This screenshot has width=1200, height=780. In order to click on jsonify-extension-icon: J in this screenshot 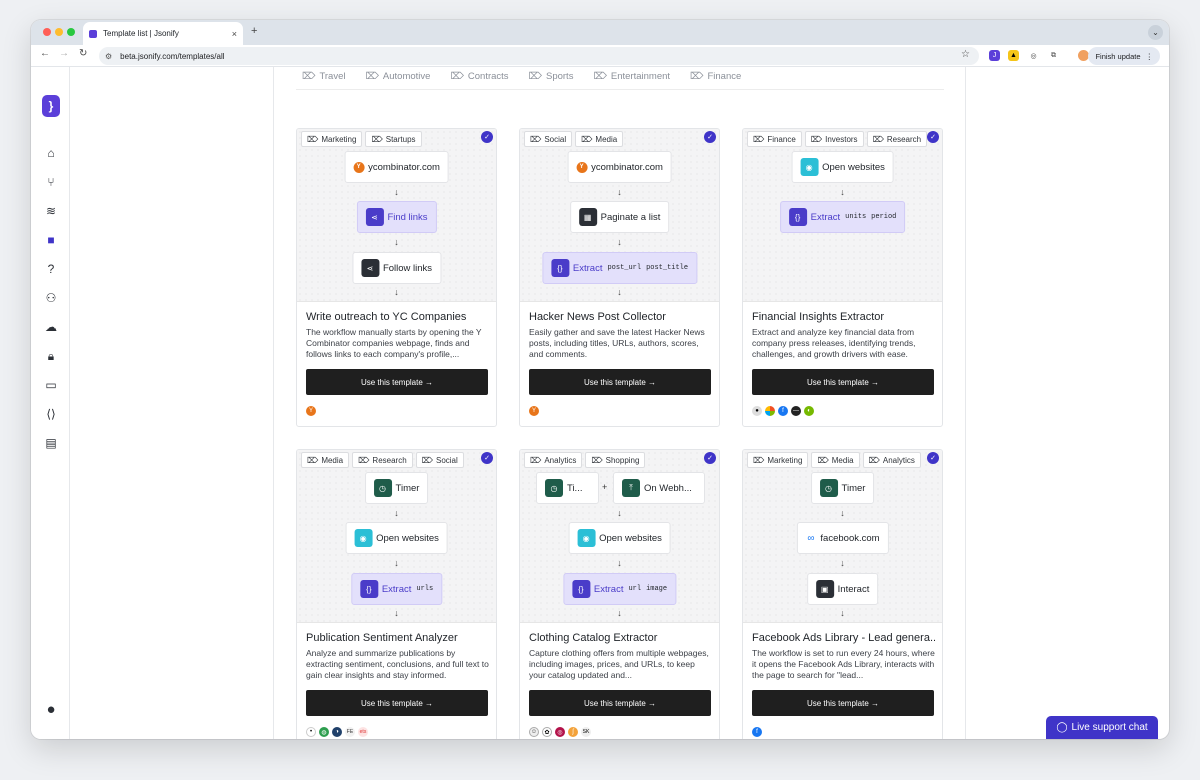, I will do `click(994, 55)`.